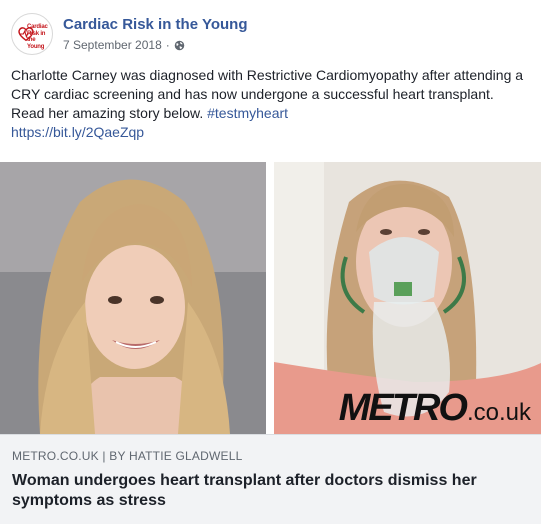  What do you see at coordinates (403, 408) in the screenshot?
I see `metro-brand: METRO` at bounding box center [403, 408].